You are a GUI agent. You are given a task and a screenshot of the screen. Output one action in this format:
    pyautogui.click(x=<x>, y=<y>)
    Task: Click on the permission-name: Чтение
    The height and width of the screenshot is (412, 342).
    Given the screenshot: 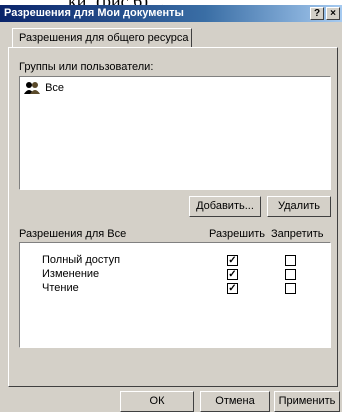 What is the action you would take?
    pyautogui.click(x=60, y=288)
    